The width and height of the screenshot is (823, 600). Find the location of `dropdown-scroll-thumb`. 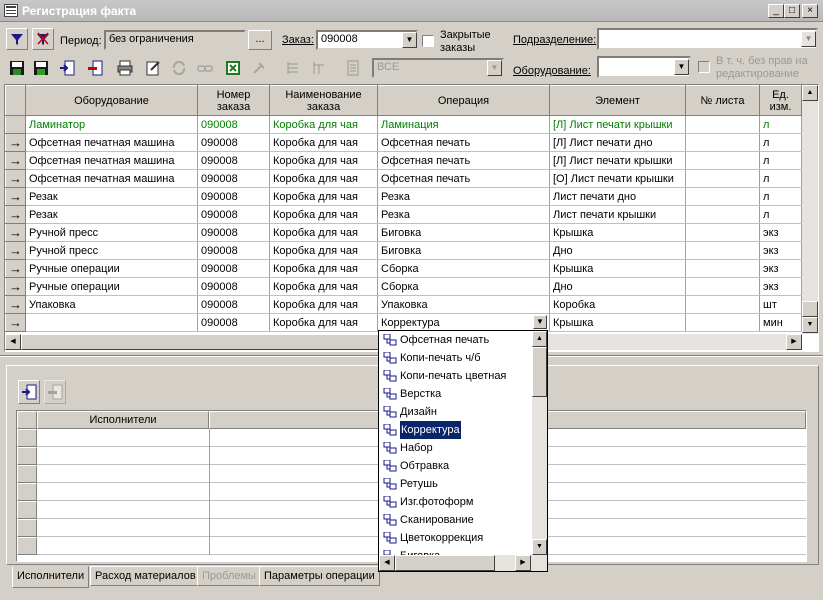

dropdown-scroll-thumb is located at coordinates (539, 372).